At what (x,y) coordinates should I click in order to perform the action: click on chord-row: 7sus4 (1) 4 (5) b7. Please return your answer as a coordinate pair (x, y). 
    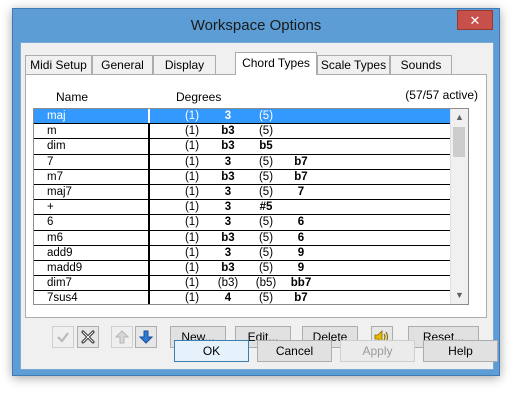
    Looking at the image, I should click on (251, 298).